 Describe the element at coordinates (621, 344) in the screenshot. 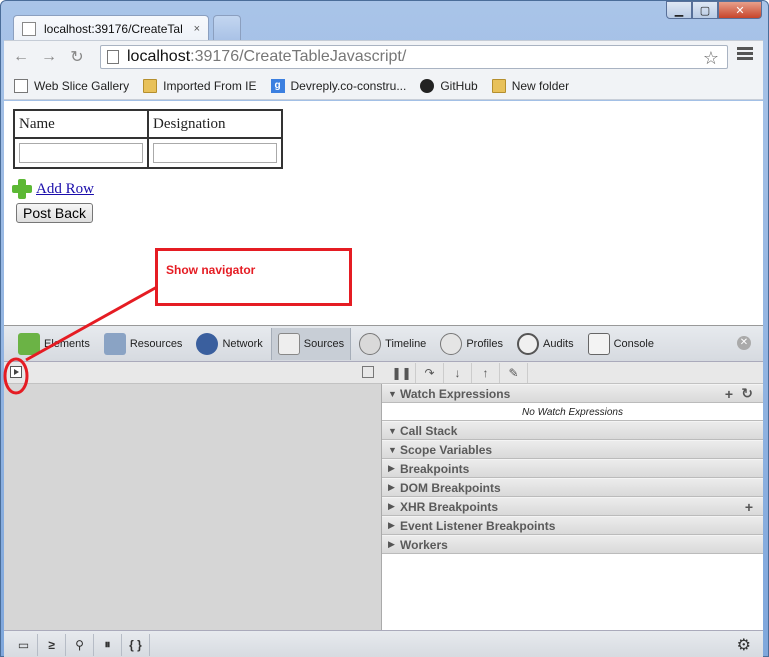

I see `tab-console: Console` at that location.